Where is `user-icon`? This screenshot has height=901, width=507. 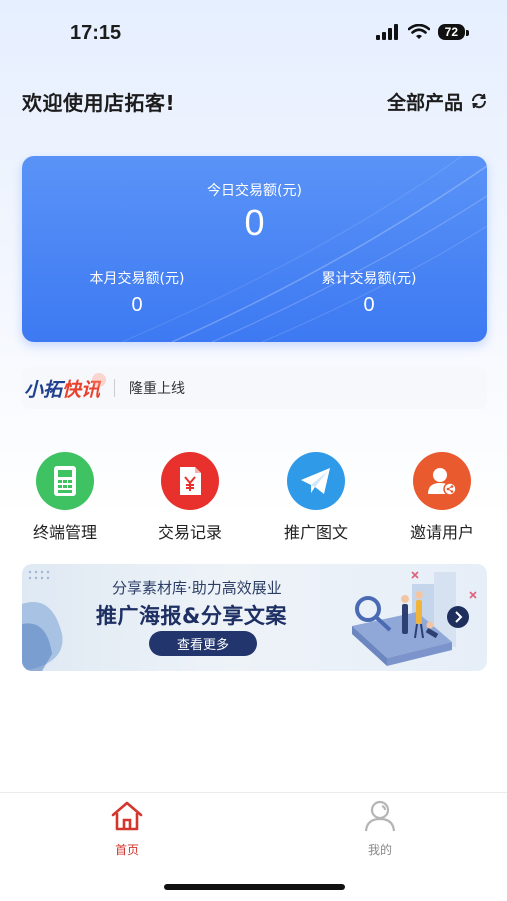 user-icon is located at coordinates (380, 816).